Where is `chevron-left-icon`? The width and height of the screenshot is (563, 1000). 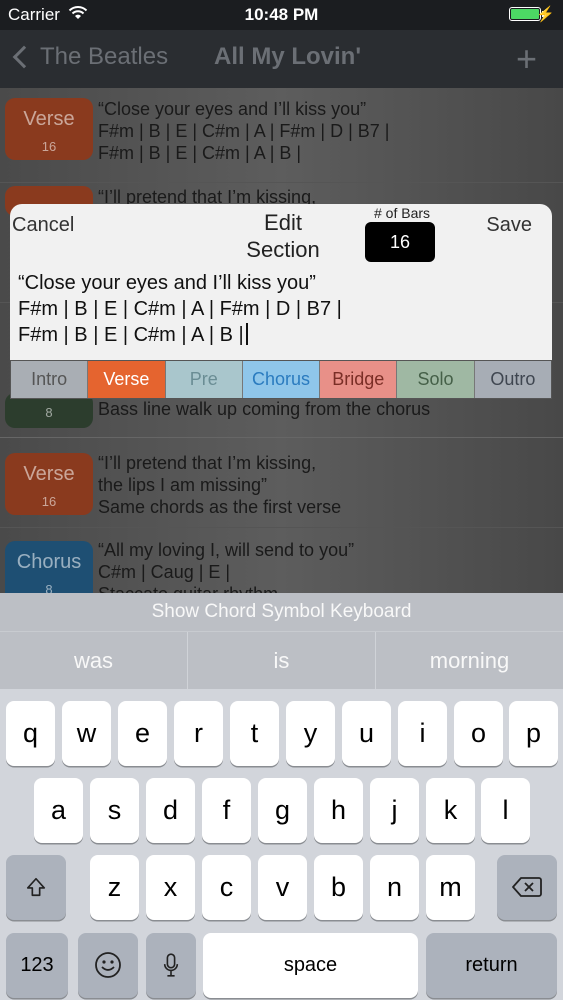
chevron-left-icon is located at coordinates (24, 57).